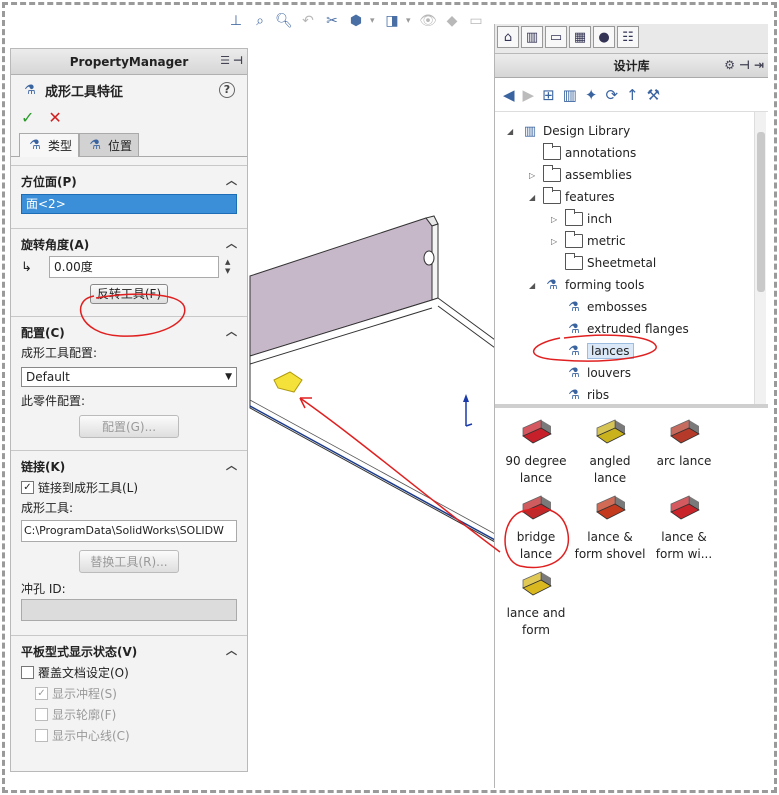 This screenshot has width=779, height=795. Describe the element at coordinates (603, 263) in the screenshot. I see `tree-item: Sheetmetal` at that location.